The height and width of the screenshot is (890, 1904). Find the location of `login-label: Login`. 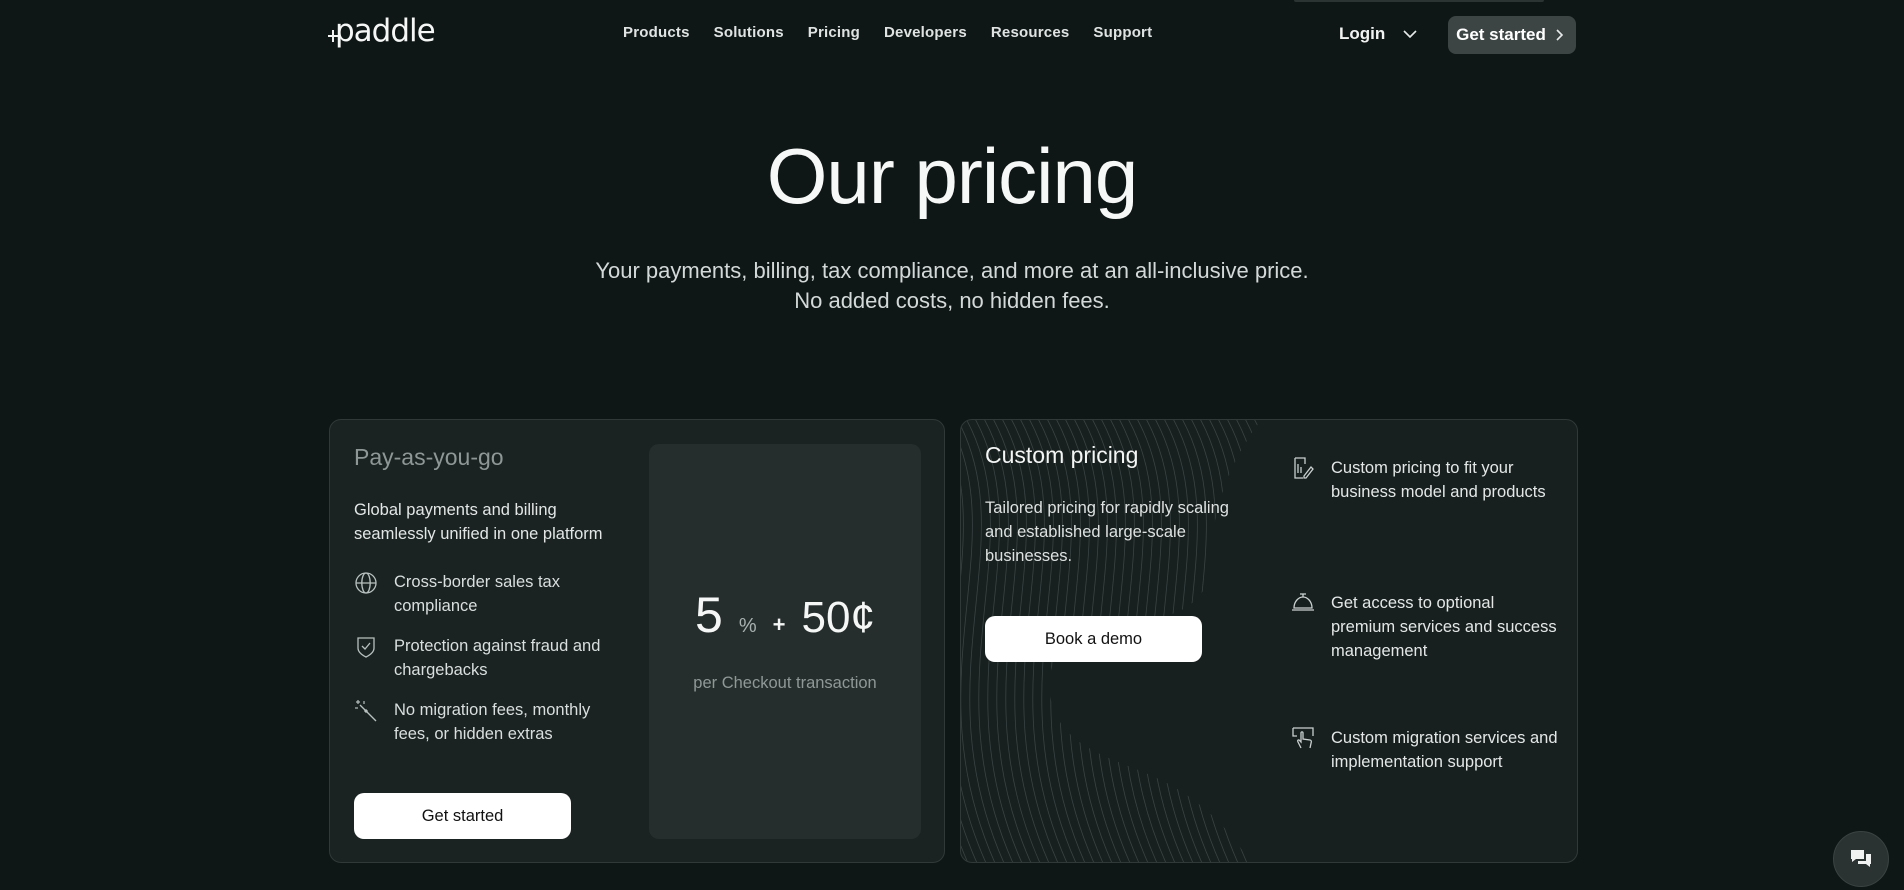

login-label: Login is located at coordinates (1362, 33).